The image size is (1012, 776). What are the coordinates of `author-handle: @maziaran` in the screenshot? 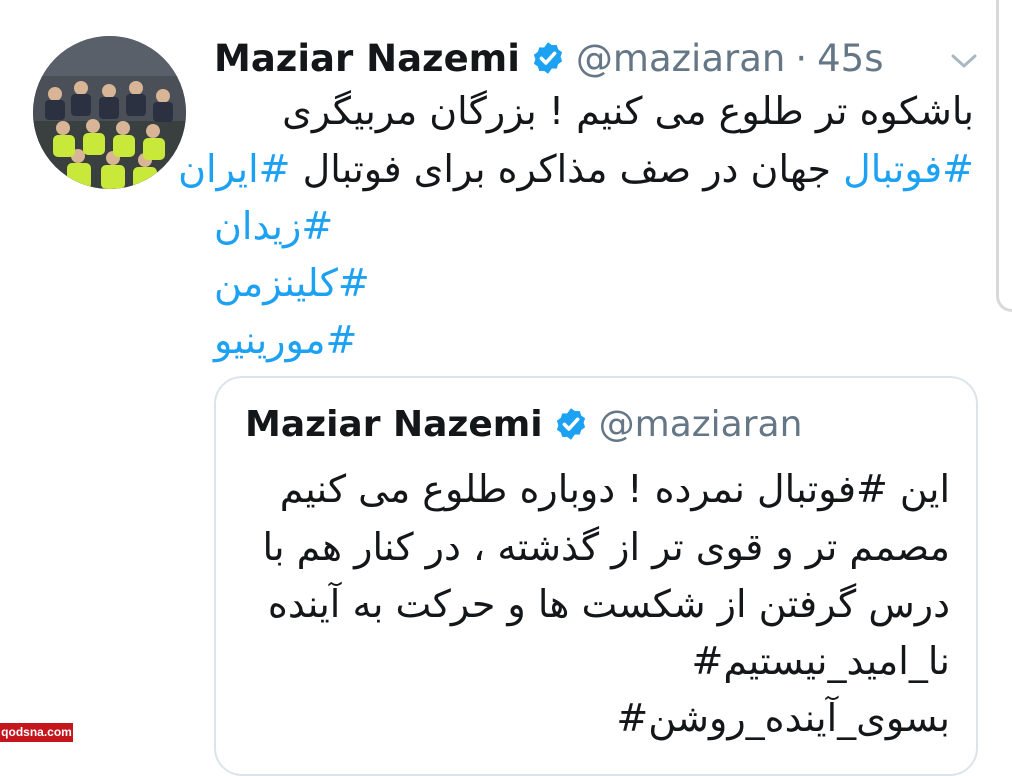 It's located at (680, 58).